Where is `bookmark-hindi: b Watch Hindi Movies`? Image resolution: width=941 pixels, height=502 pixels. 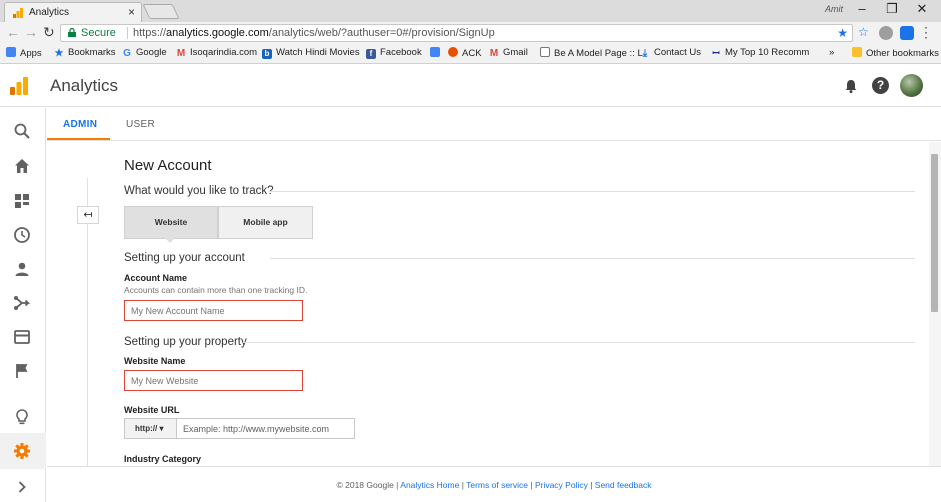 bookmark-hindi: b Watch Hindi Movies is located at coordinates (311, 53).